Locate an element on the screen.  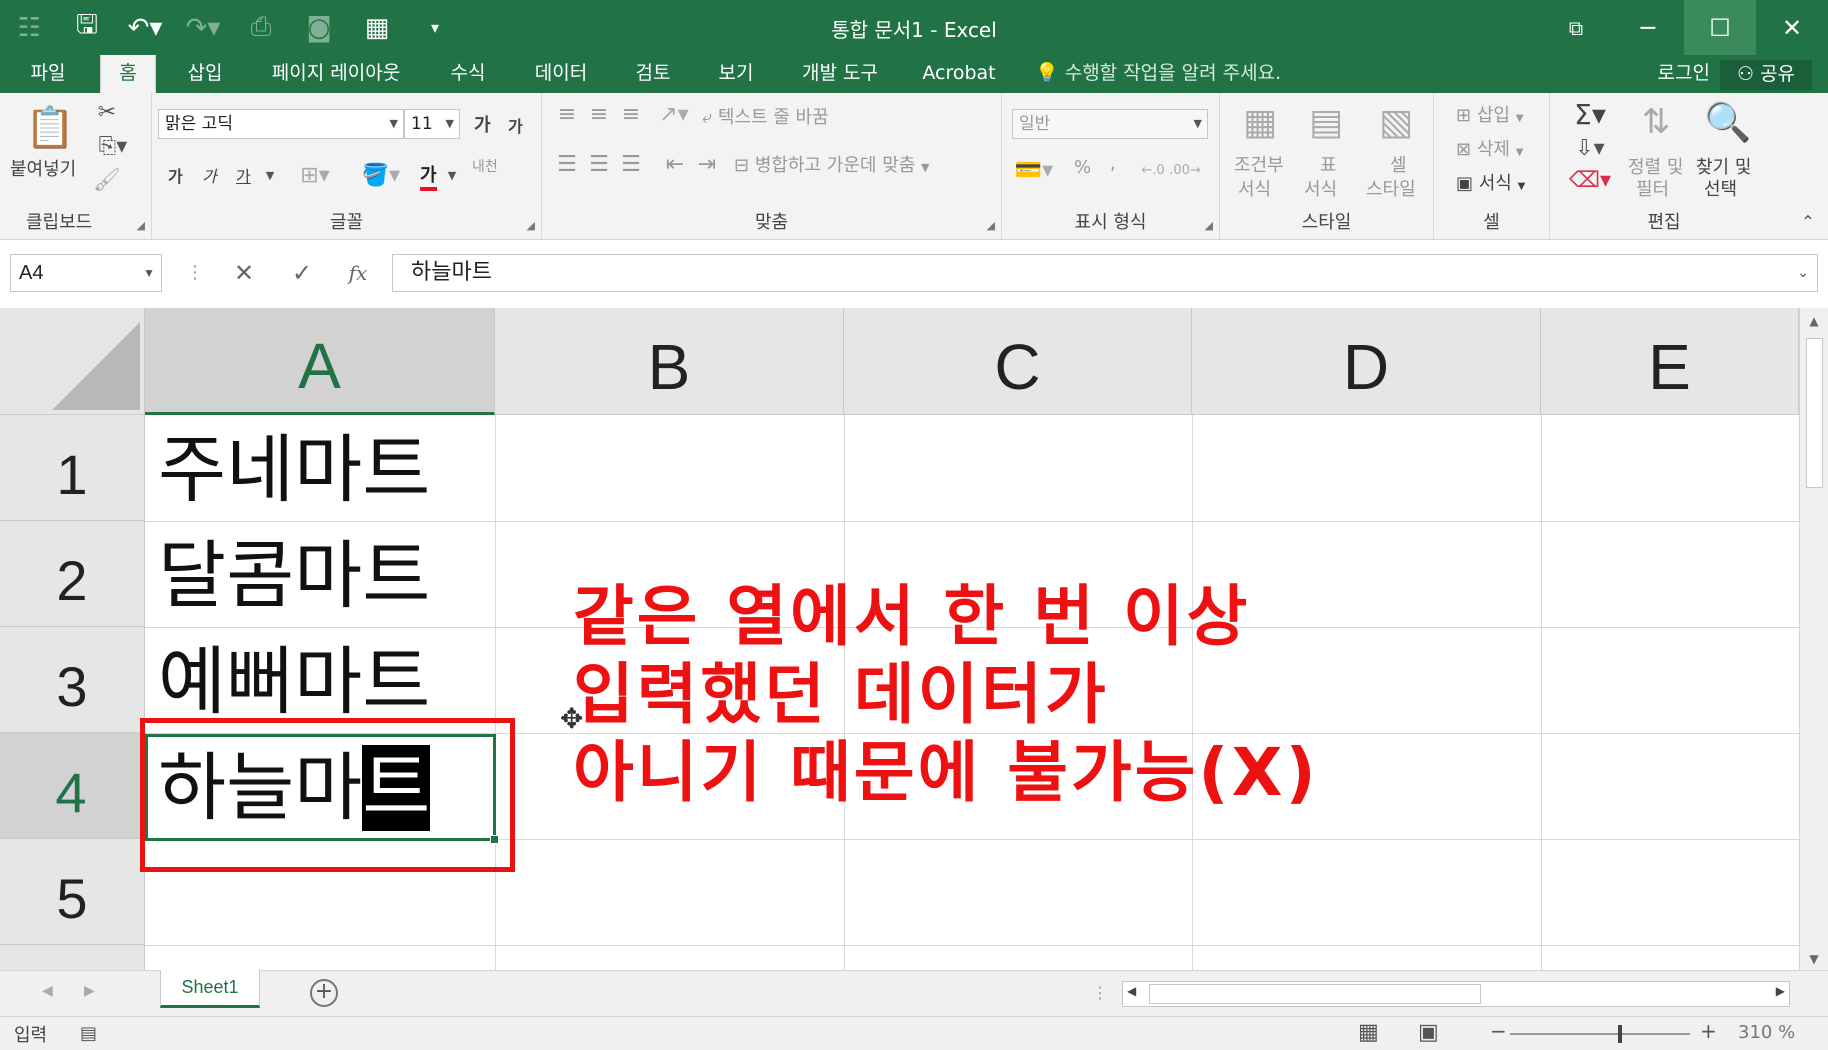
formula-input: 하늘마트 ⌄ is located at coordinates (1105, 273).